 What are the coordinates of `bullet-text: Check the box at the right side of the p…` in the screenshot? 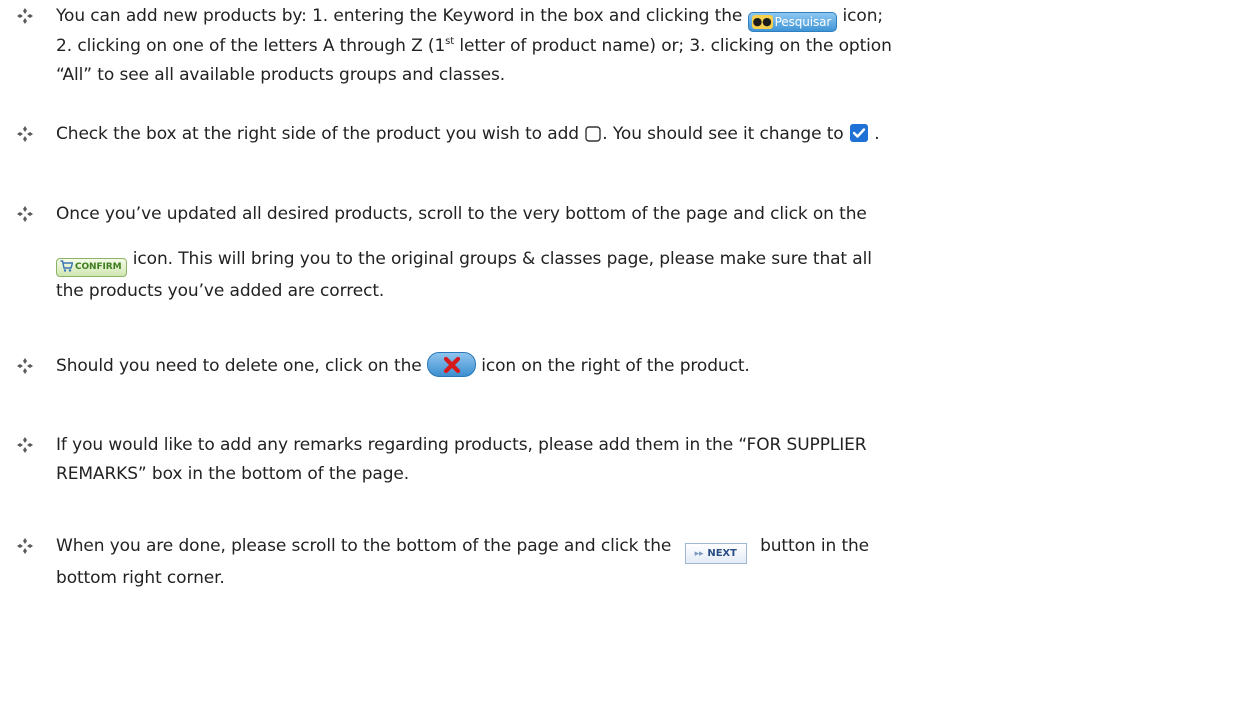 It's located at (646, 134).